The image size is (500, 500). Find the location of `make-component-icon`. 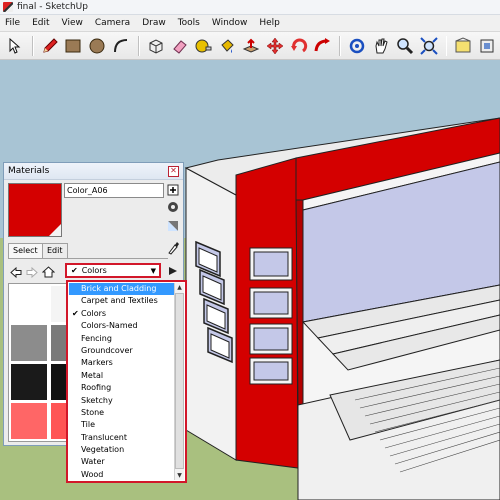

make-component-icon is located at coordinates (156, 46).